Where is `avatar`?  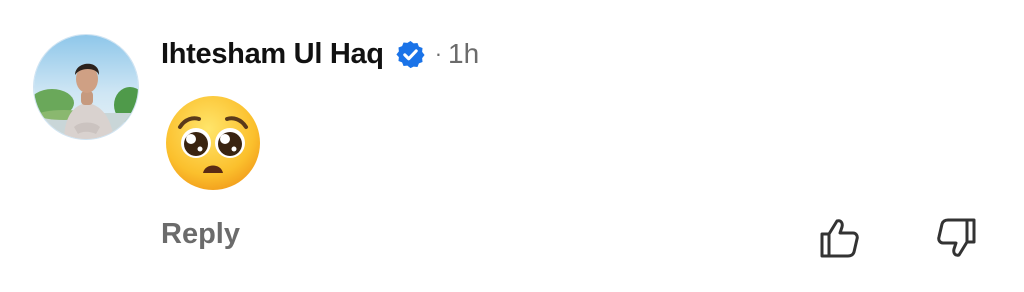
avatar is located at coordinates (86, 87).